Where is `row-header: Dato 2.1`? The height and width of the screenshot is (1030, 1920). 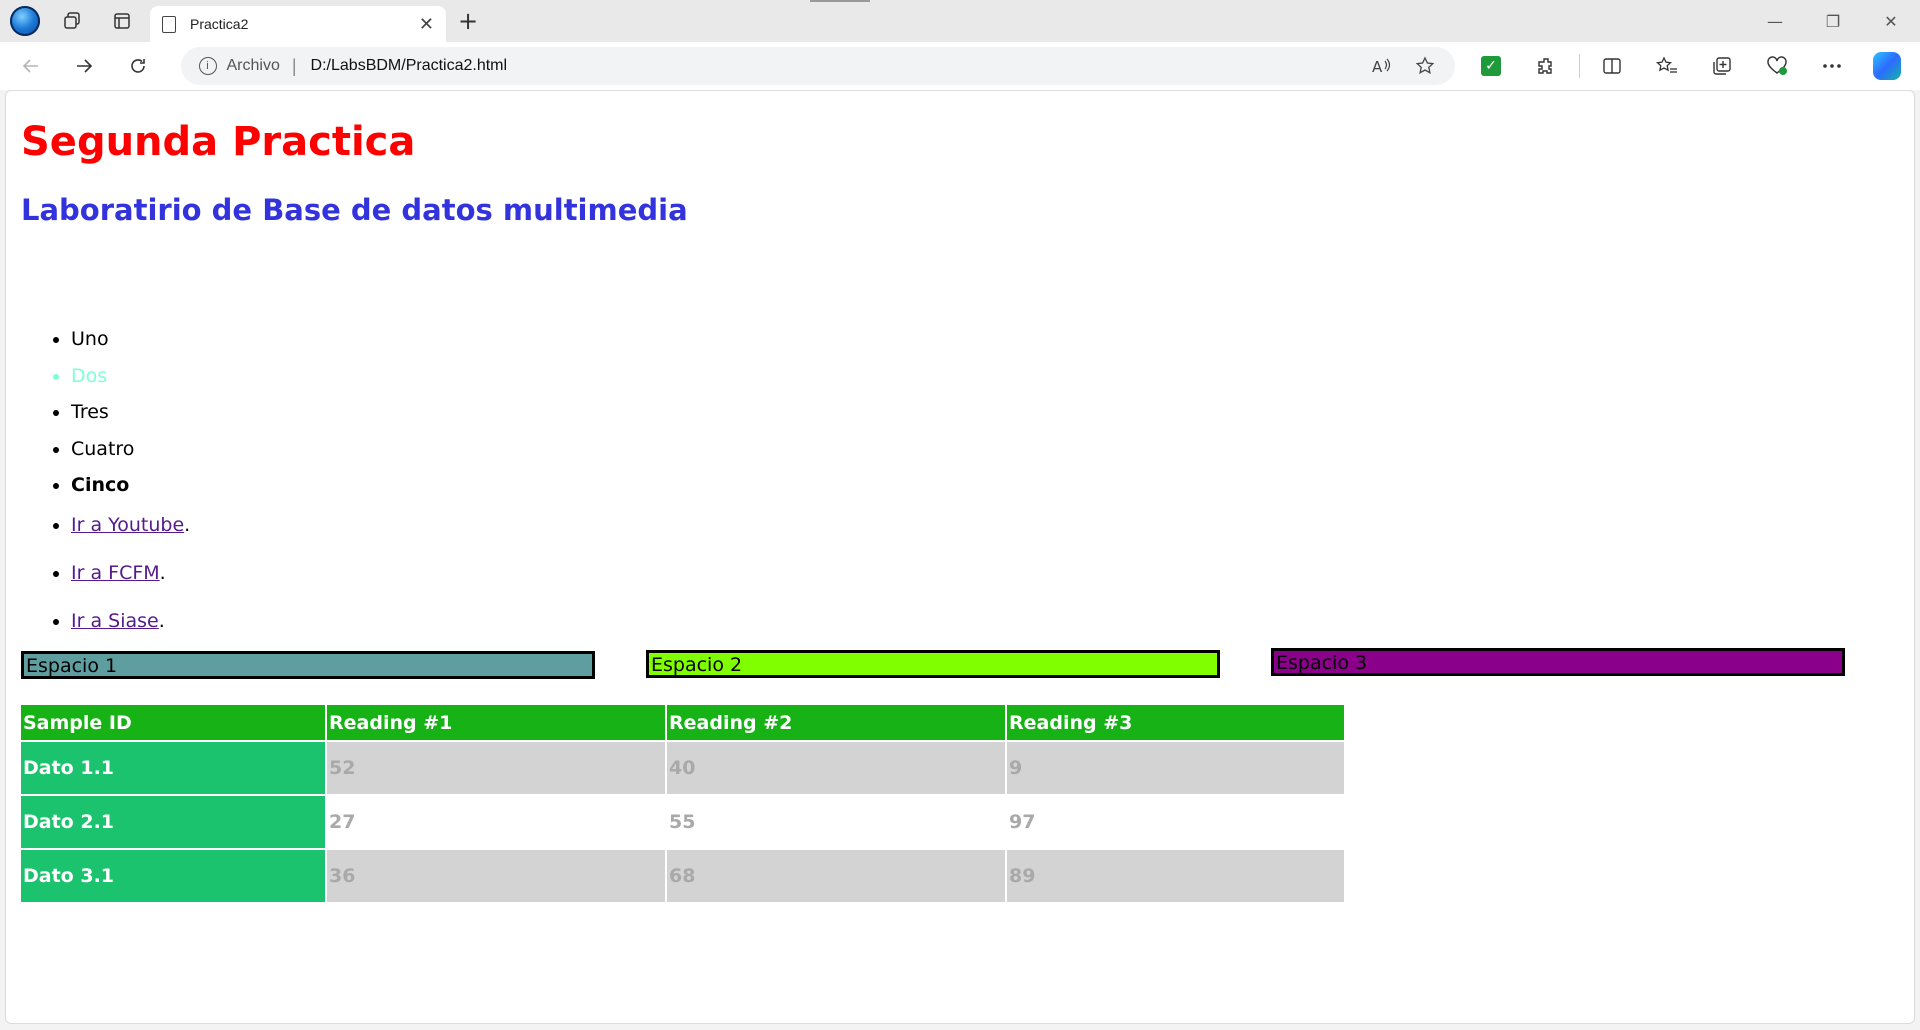 row-header: Dato 2.1 is located at coordinates (173, 822).